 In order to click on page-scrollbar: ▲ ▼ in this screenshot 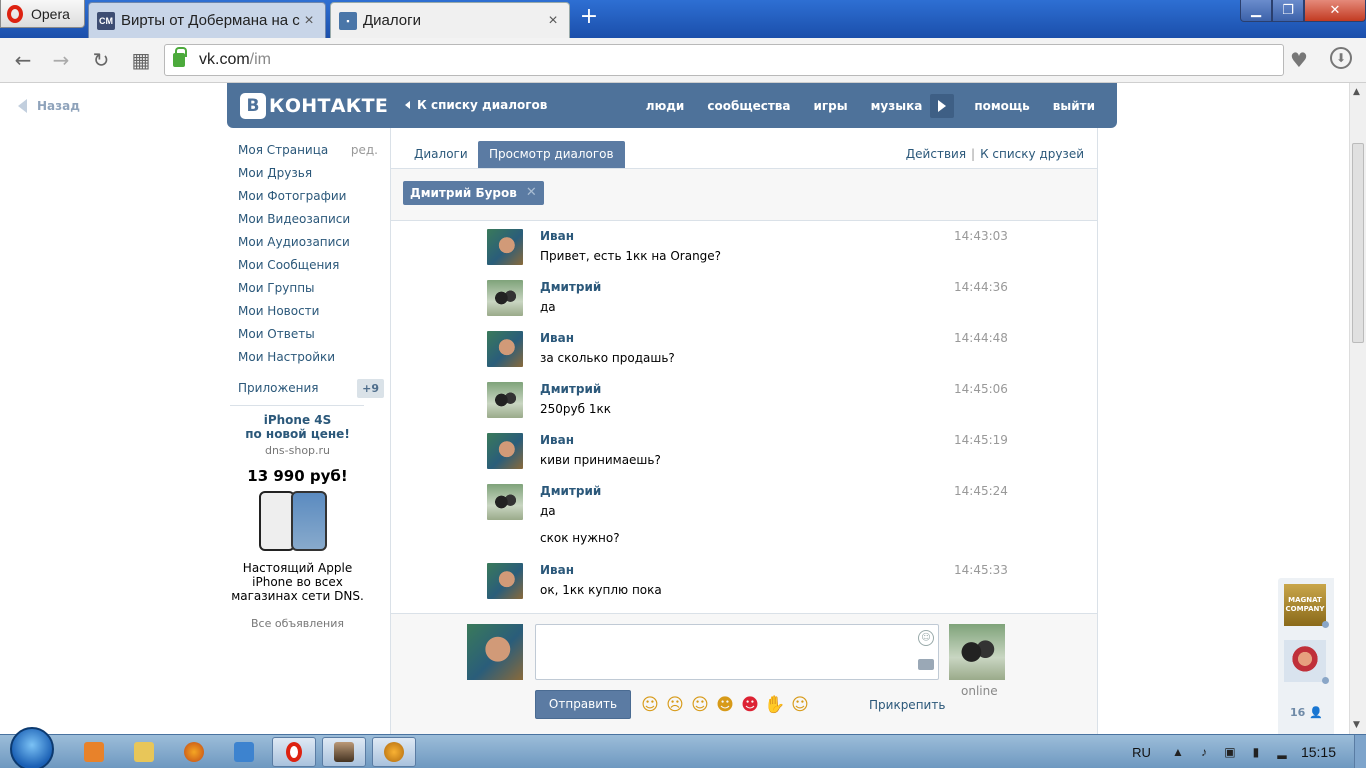, I will do `click(1357, 408)`.